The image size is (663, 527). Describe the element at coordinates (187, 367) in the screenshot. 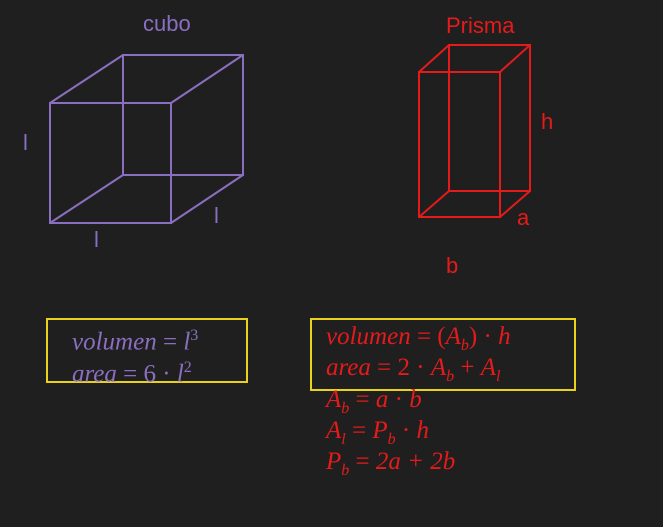

I see `cube-area-exponent: 2` at that location.